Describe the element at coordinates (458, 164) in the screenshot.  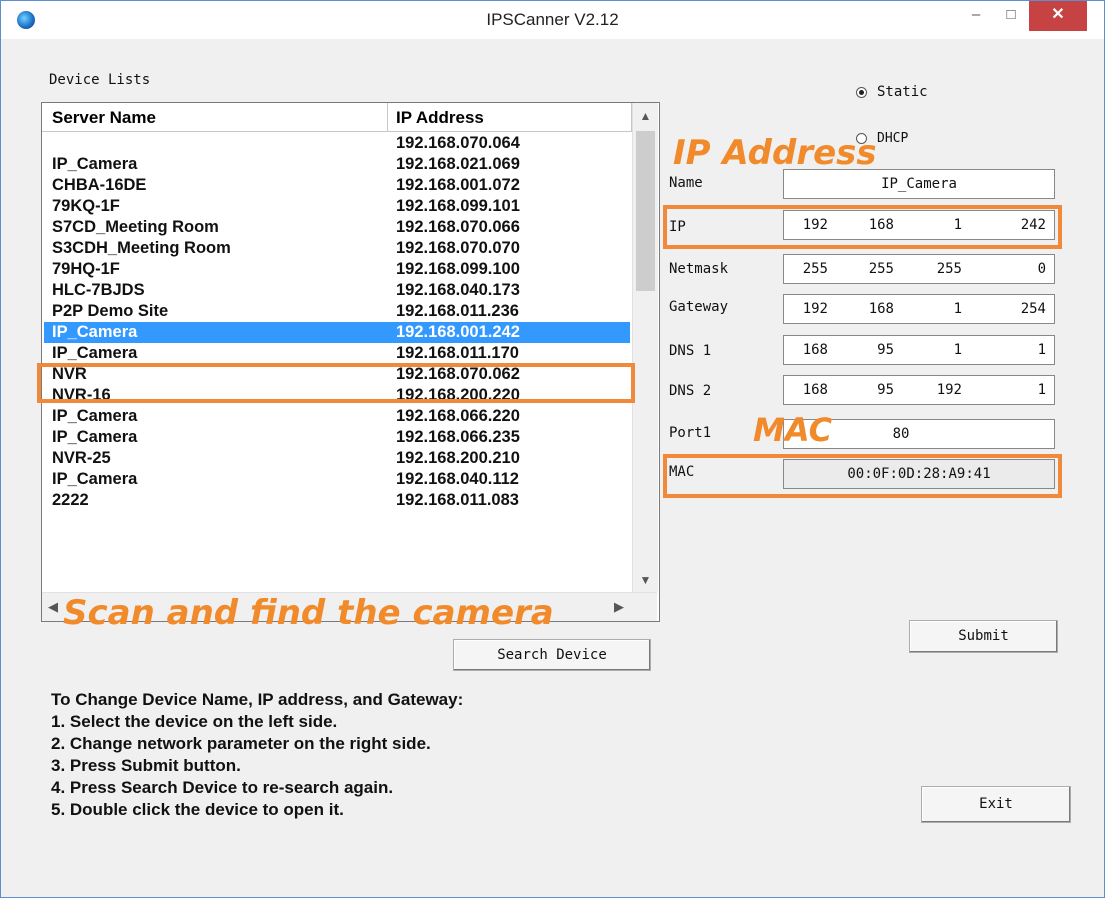
I see `ip-address-cell: 192.168.021.069` at that location.